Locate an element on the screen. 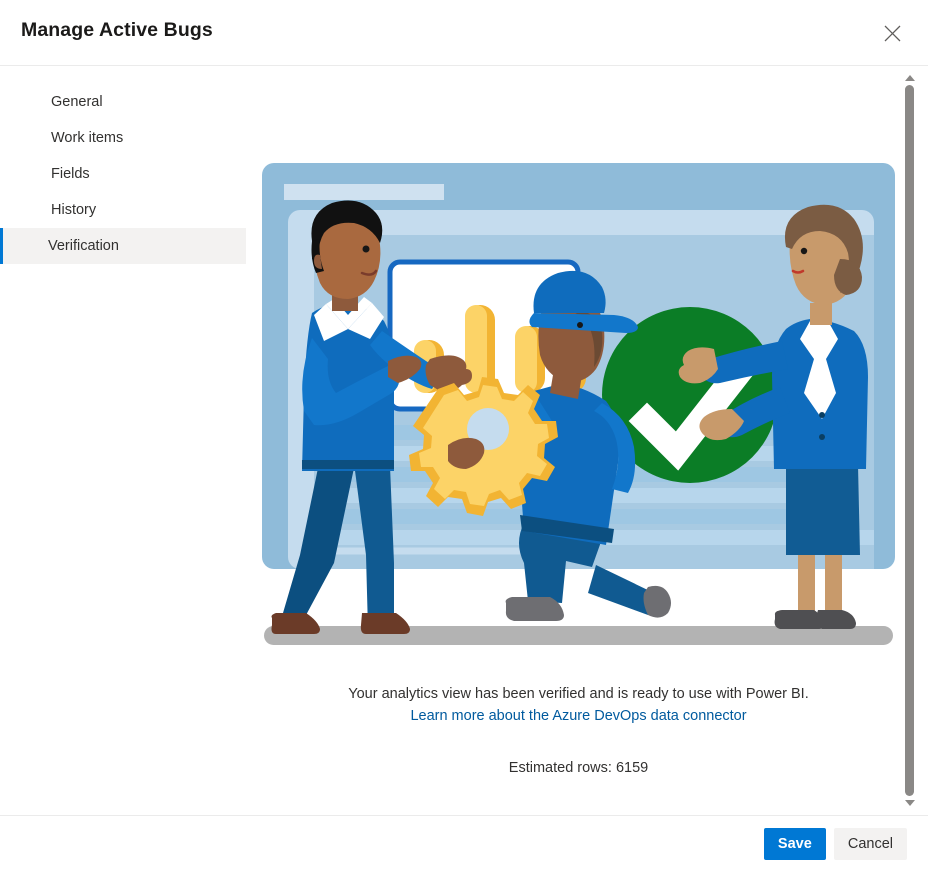 The height and width of the screenshot is (872, 928). sidebar-item-label: Fields is located at coordinates (70, 174).